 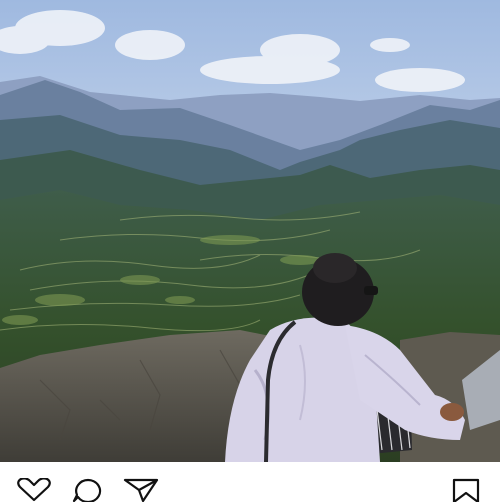 I want to click on like-button, so click(x=34, y=490).